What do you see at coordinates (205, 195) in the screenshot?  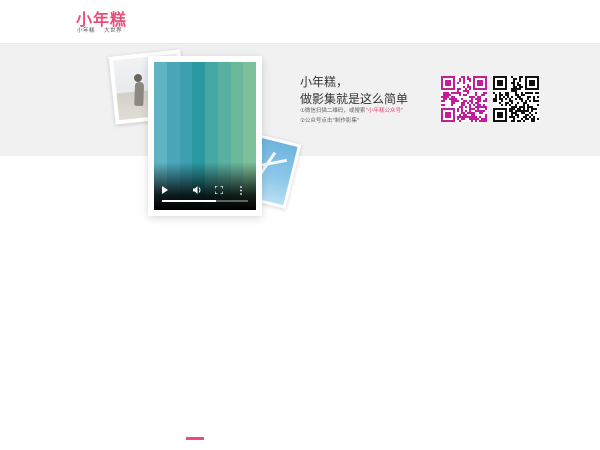 I see `video-controls` at bounding box center [205, 195].